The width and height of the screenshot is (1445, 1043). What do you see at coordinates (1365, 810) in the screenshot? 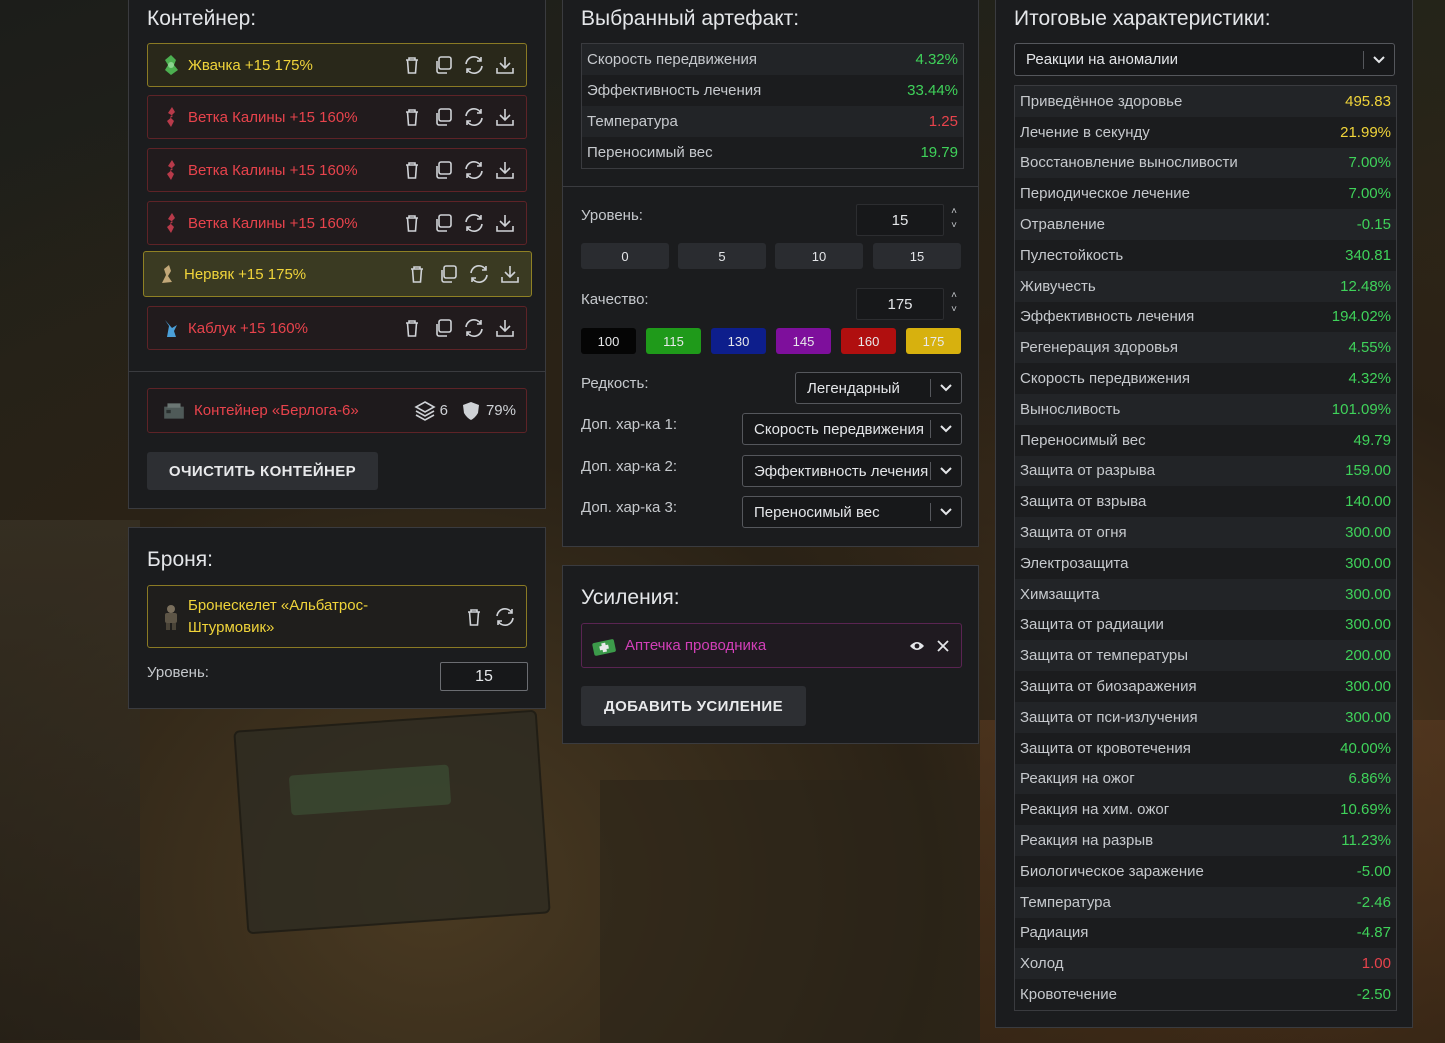
I see `stat-value: 10.69%` at bounding box center [1365, 810].